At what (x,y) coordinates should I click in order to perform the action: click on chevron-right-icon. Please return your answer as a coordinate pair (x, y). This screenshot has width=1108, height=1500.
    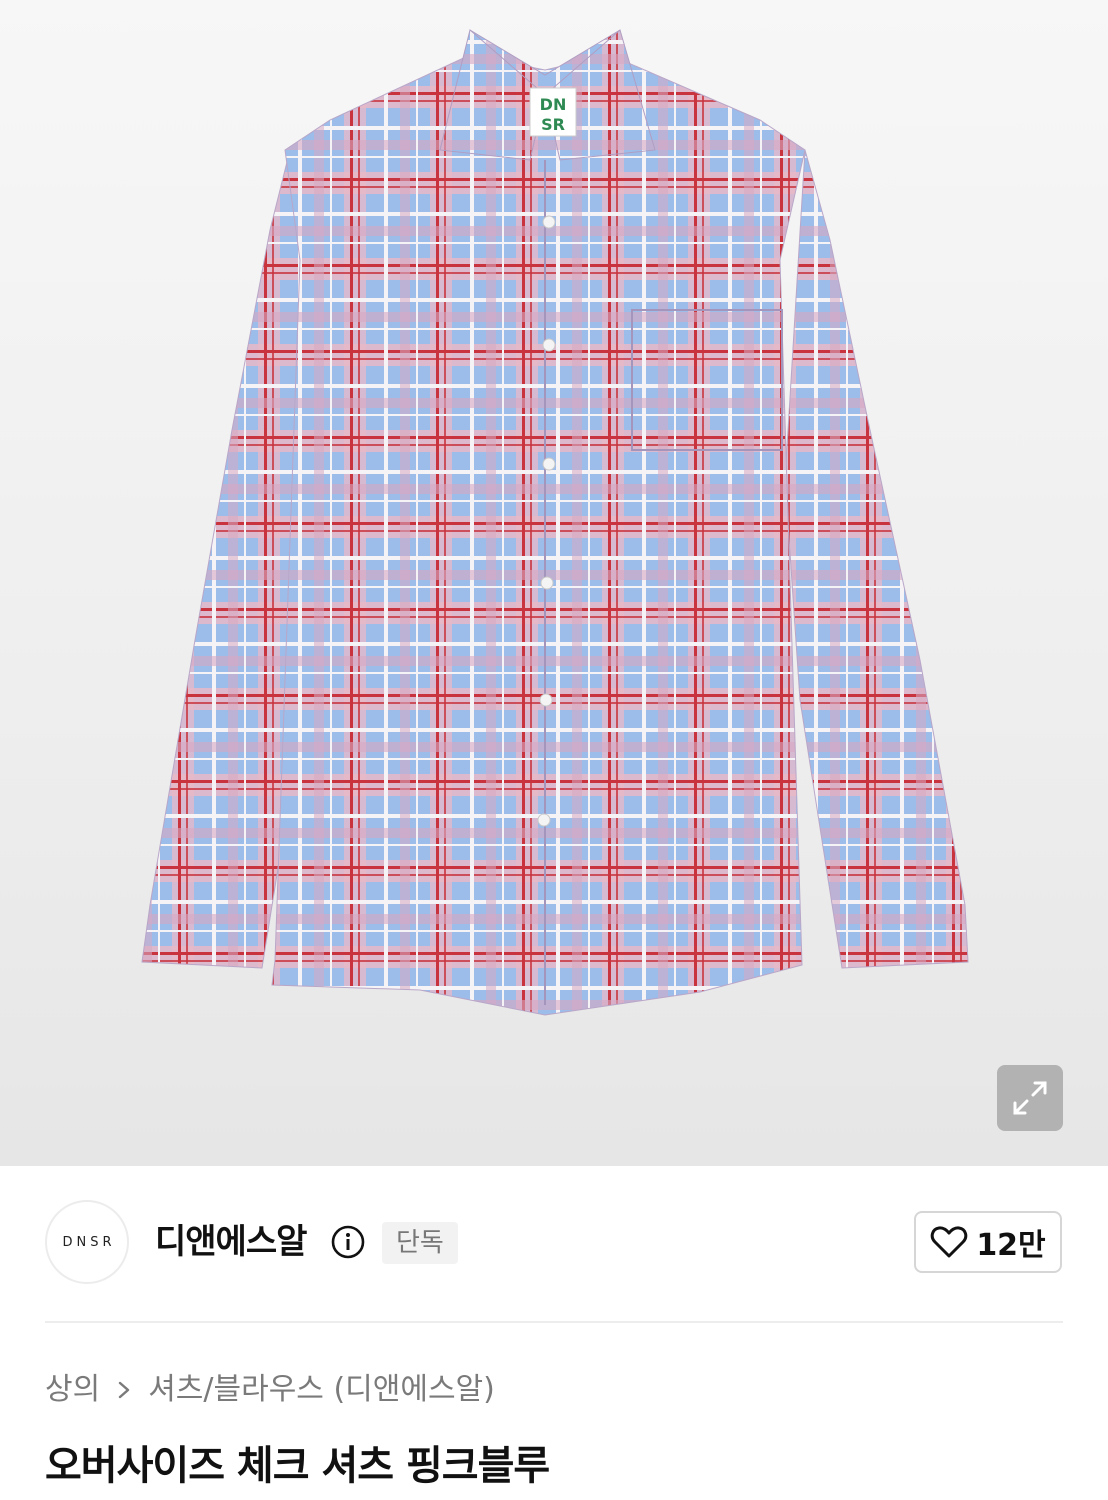
    Looking at the image, I should click on (124, 1390).